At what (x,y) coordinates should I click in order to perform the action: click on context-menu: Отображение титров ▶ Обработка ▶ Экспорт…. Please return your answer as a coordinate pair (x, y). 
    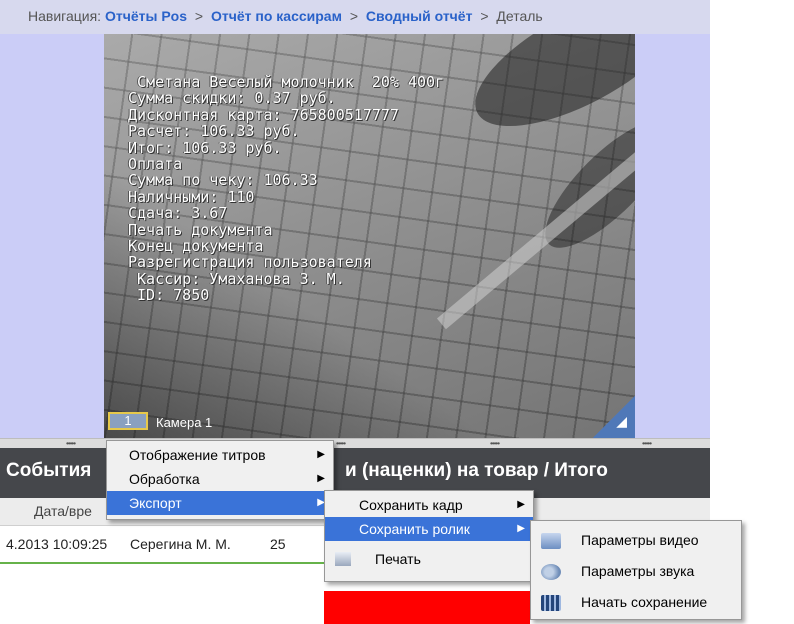
    Looking at the image, I should click on (220, 480).